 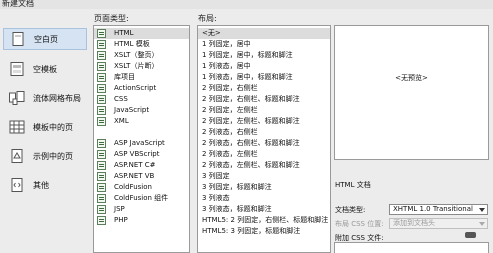 I want to click on page-type-item: ColdFusion, so click(x=141, y=187).